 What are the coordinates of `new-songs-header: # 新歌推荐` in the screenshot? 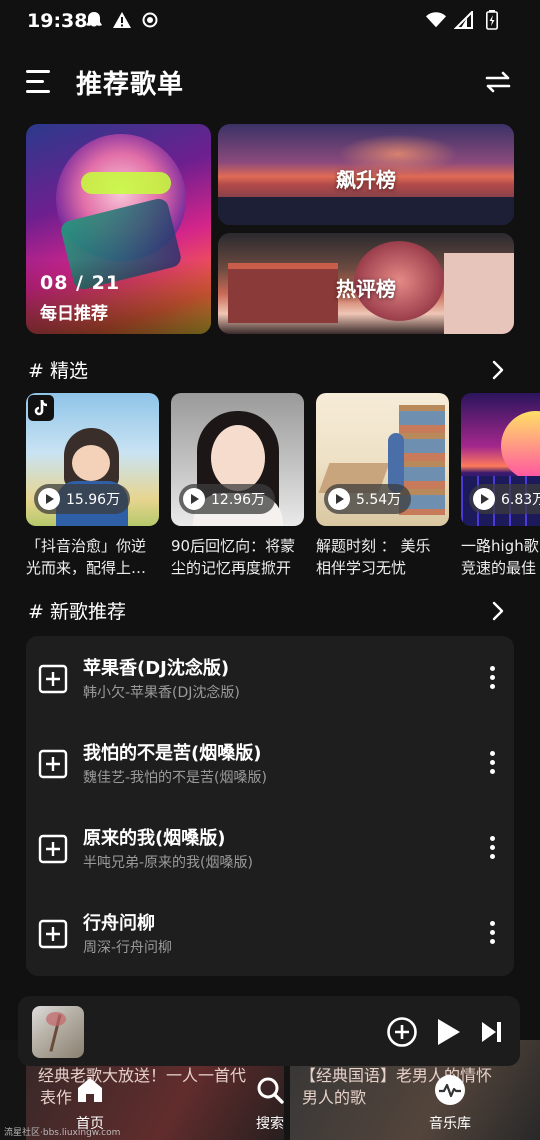 It's located at (271, 612).